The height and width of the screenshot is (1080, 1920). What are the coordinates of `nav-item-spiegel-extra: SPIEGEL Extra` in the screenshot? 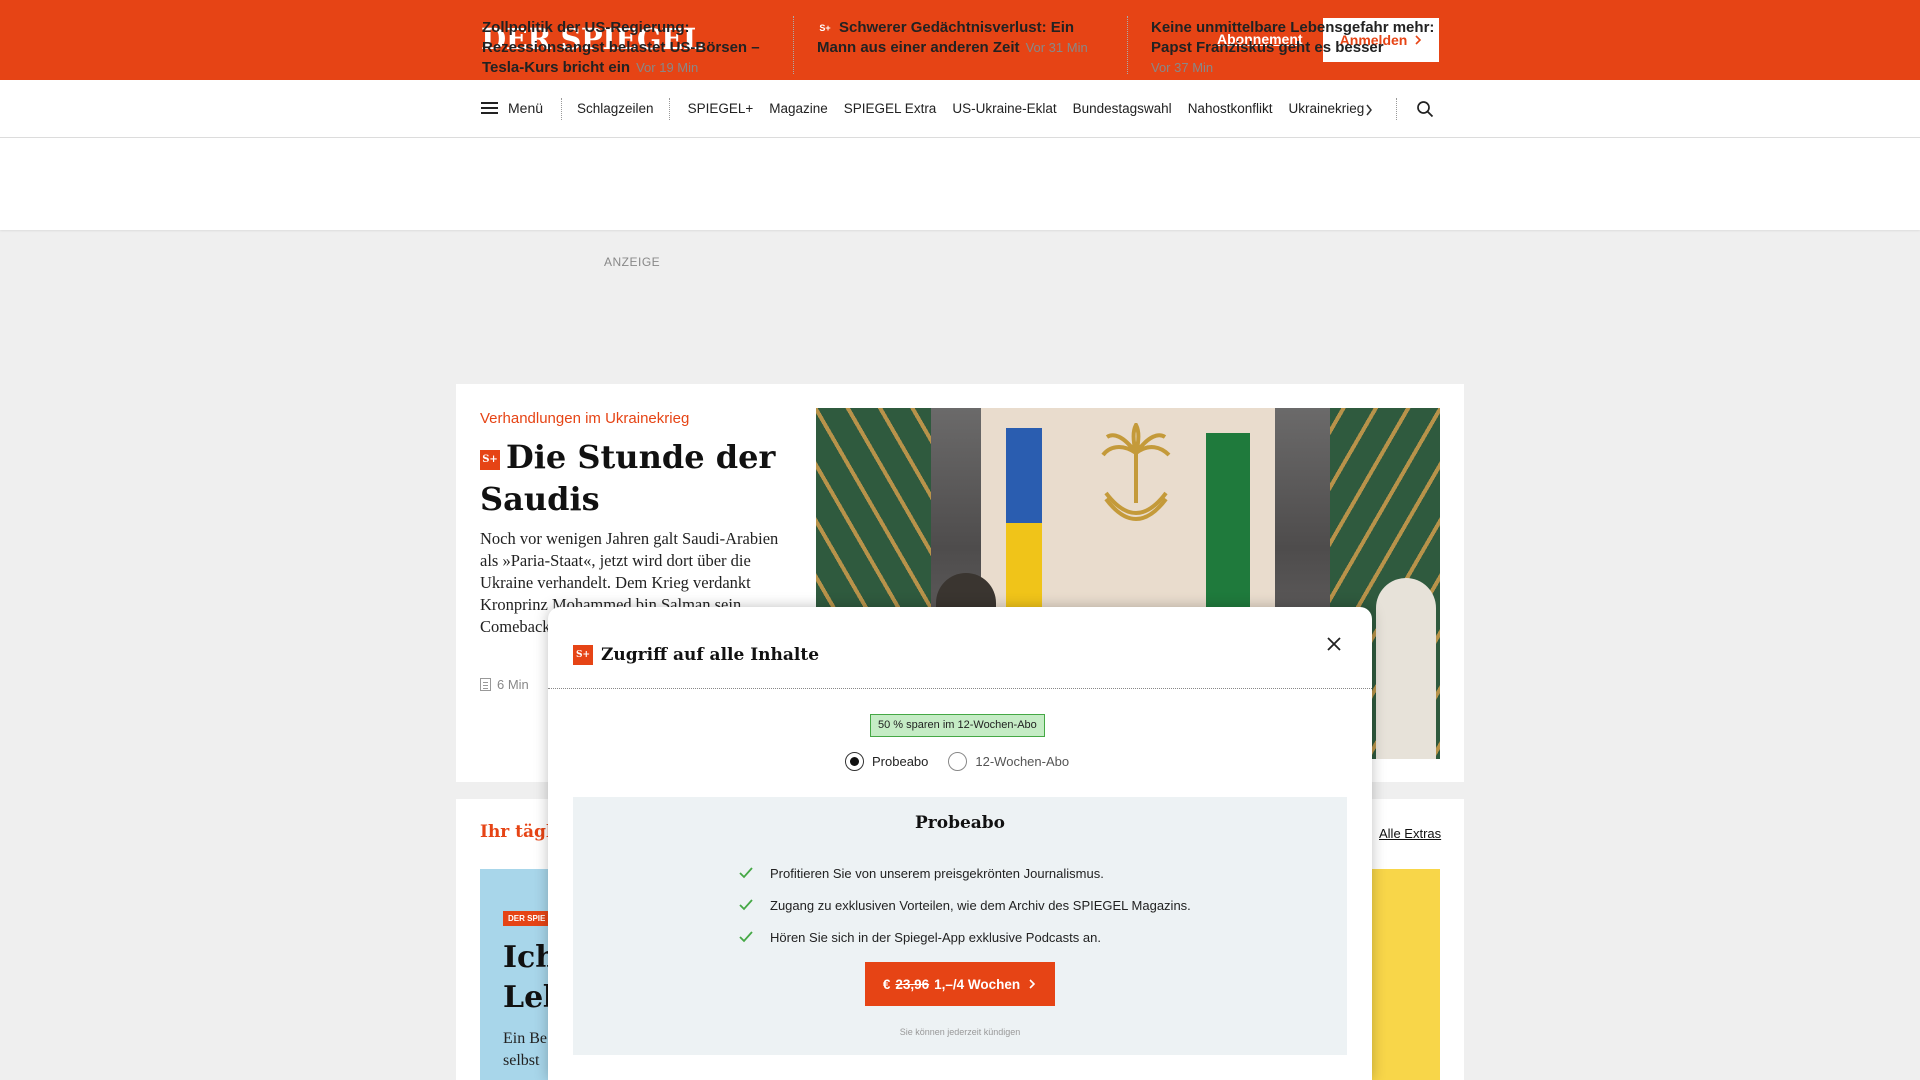 It's located at (890, 108).